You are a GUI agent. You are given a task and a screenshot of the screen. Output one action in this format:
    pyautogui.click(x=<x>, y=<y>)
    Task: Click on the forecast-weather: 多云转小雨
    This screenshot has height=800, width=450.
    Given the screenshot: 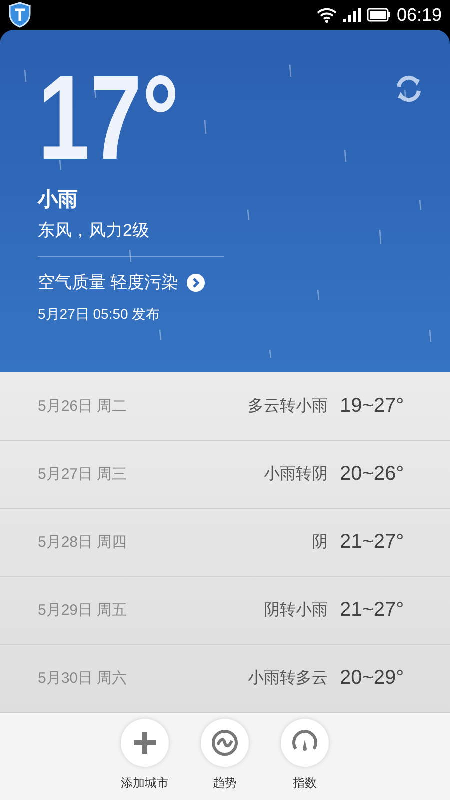 What is the action you would take?
    pyautogui.click(x=288, y=406)
    